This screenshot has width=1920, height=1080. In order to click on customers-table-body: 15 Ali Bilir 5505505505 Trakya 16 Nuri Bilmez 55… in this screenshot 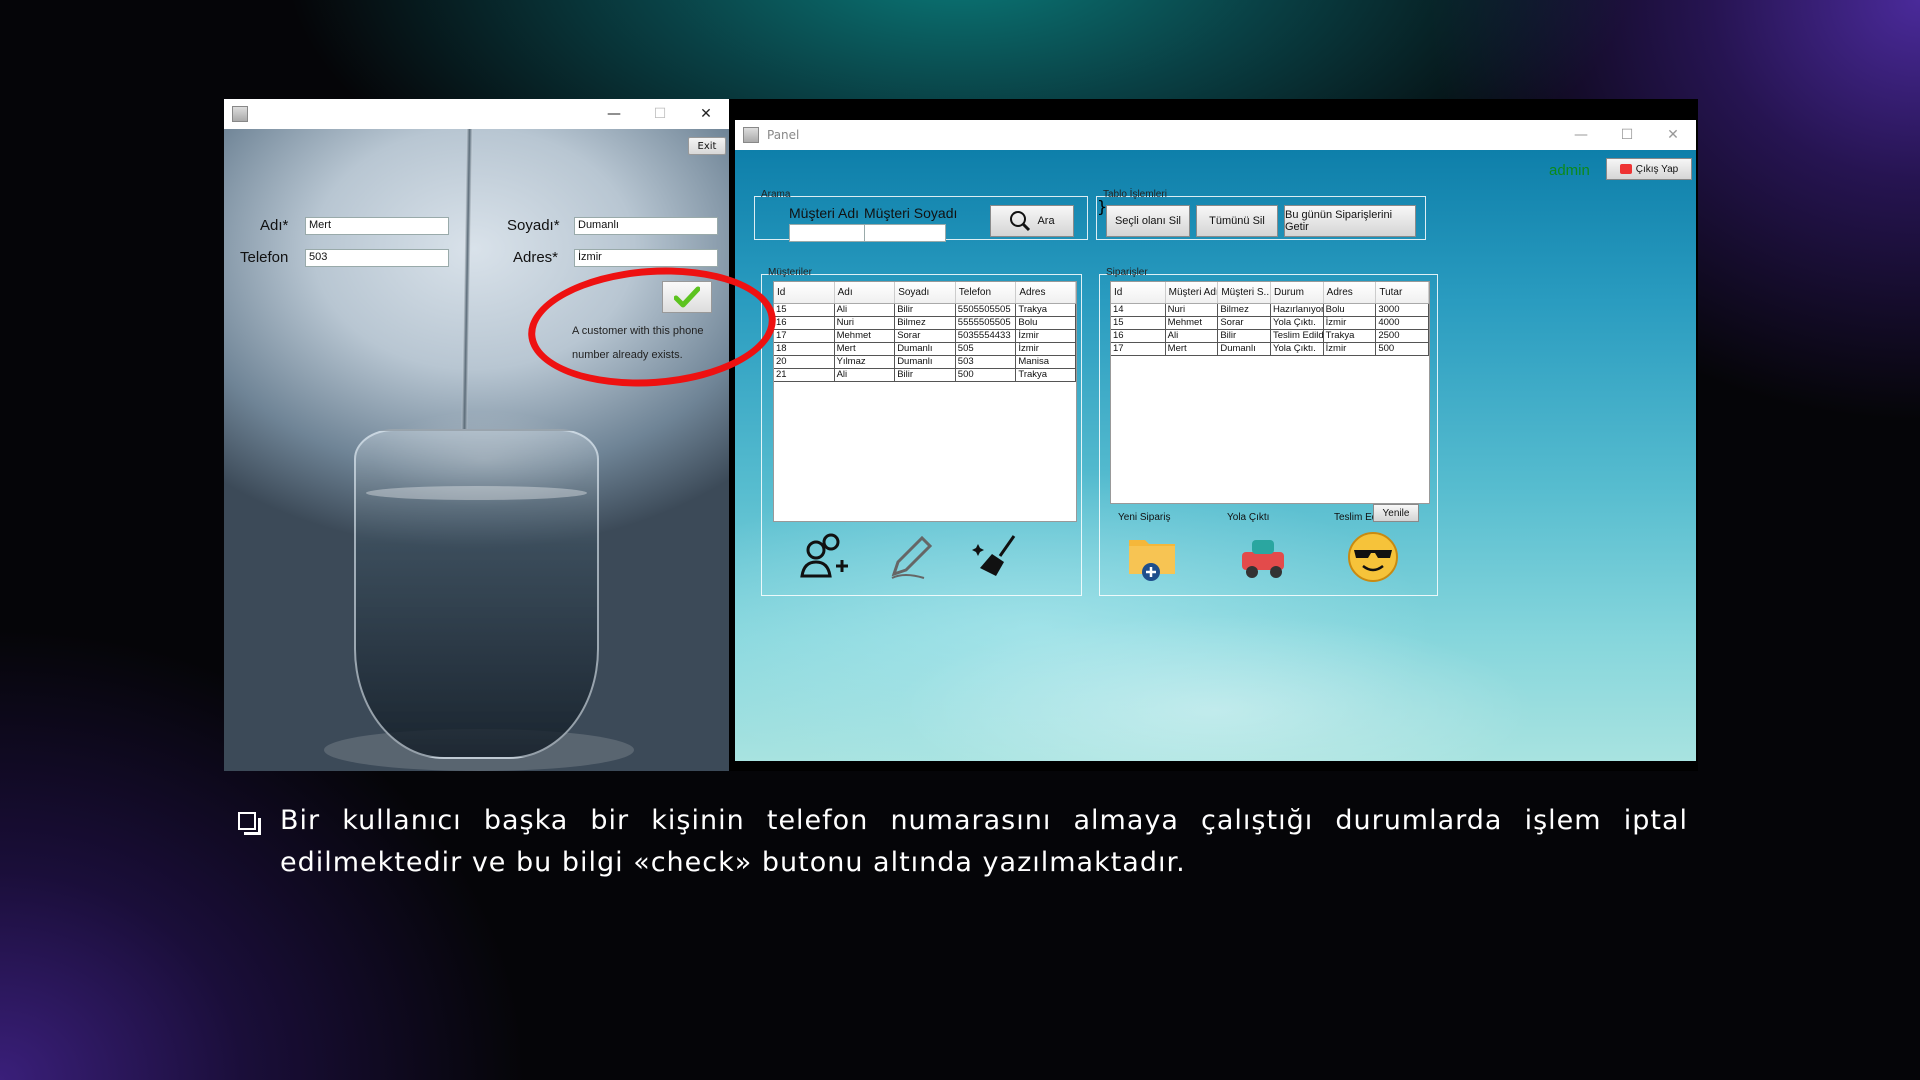, I will do `click(925, 343)`.